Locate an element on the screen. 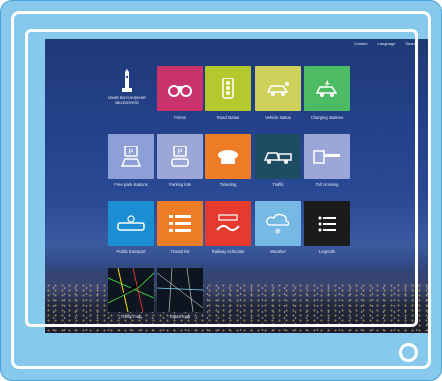  clock-tower-icon is located at coordinates (127, 80).